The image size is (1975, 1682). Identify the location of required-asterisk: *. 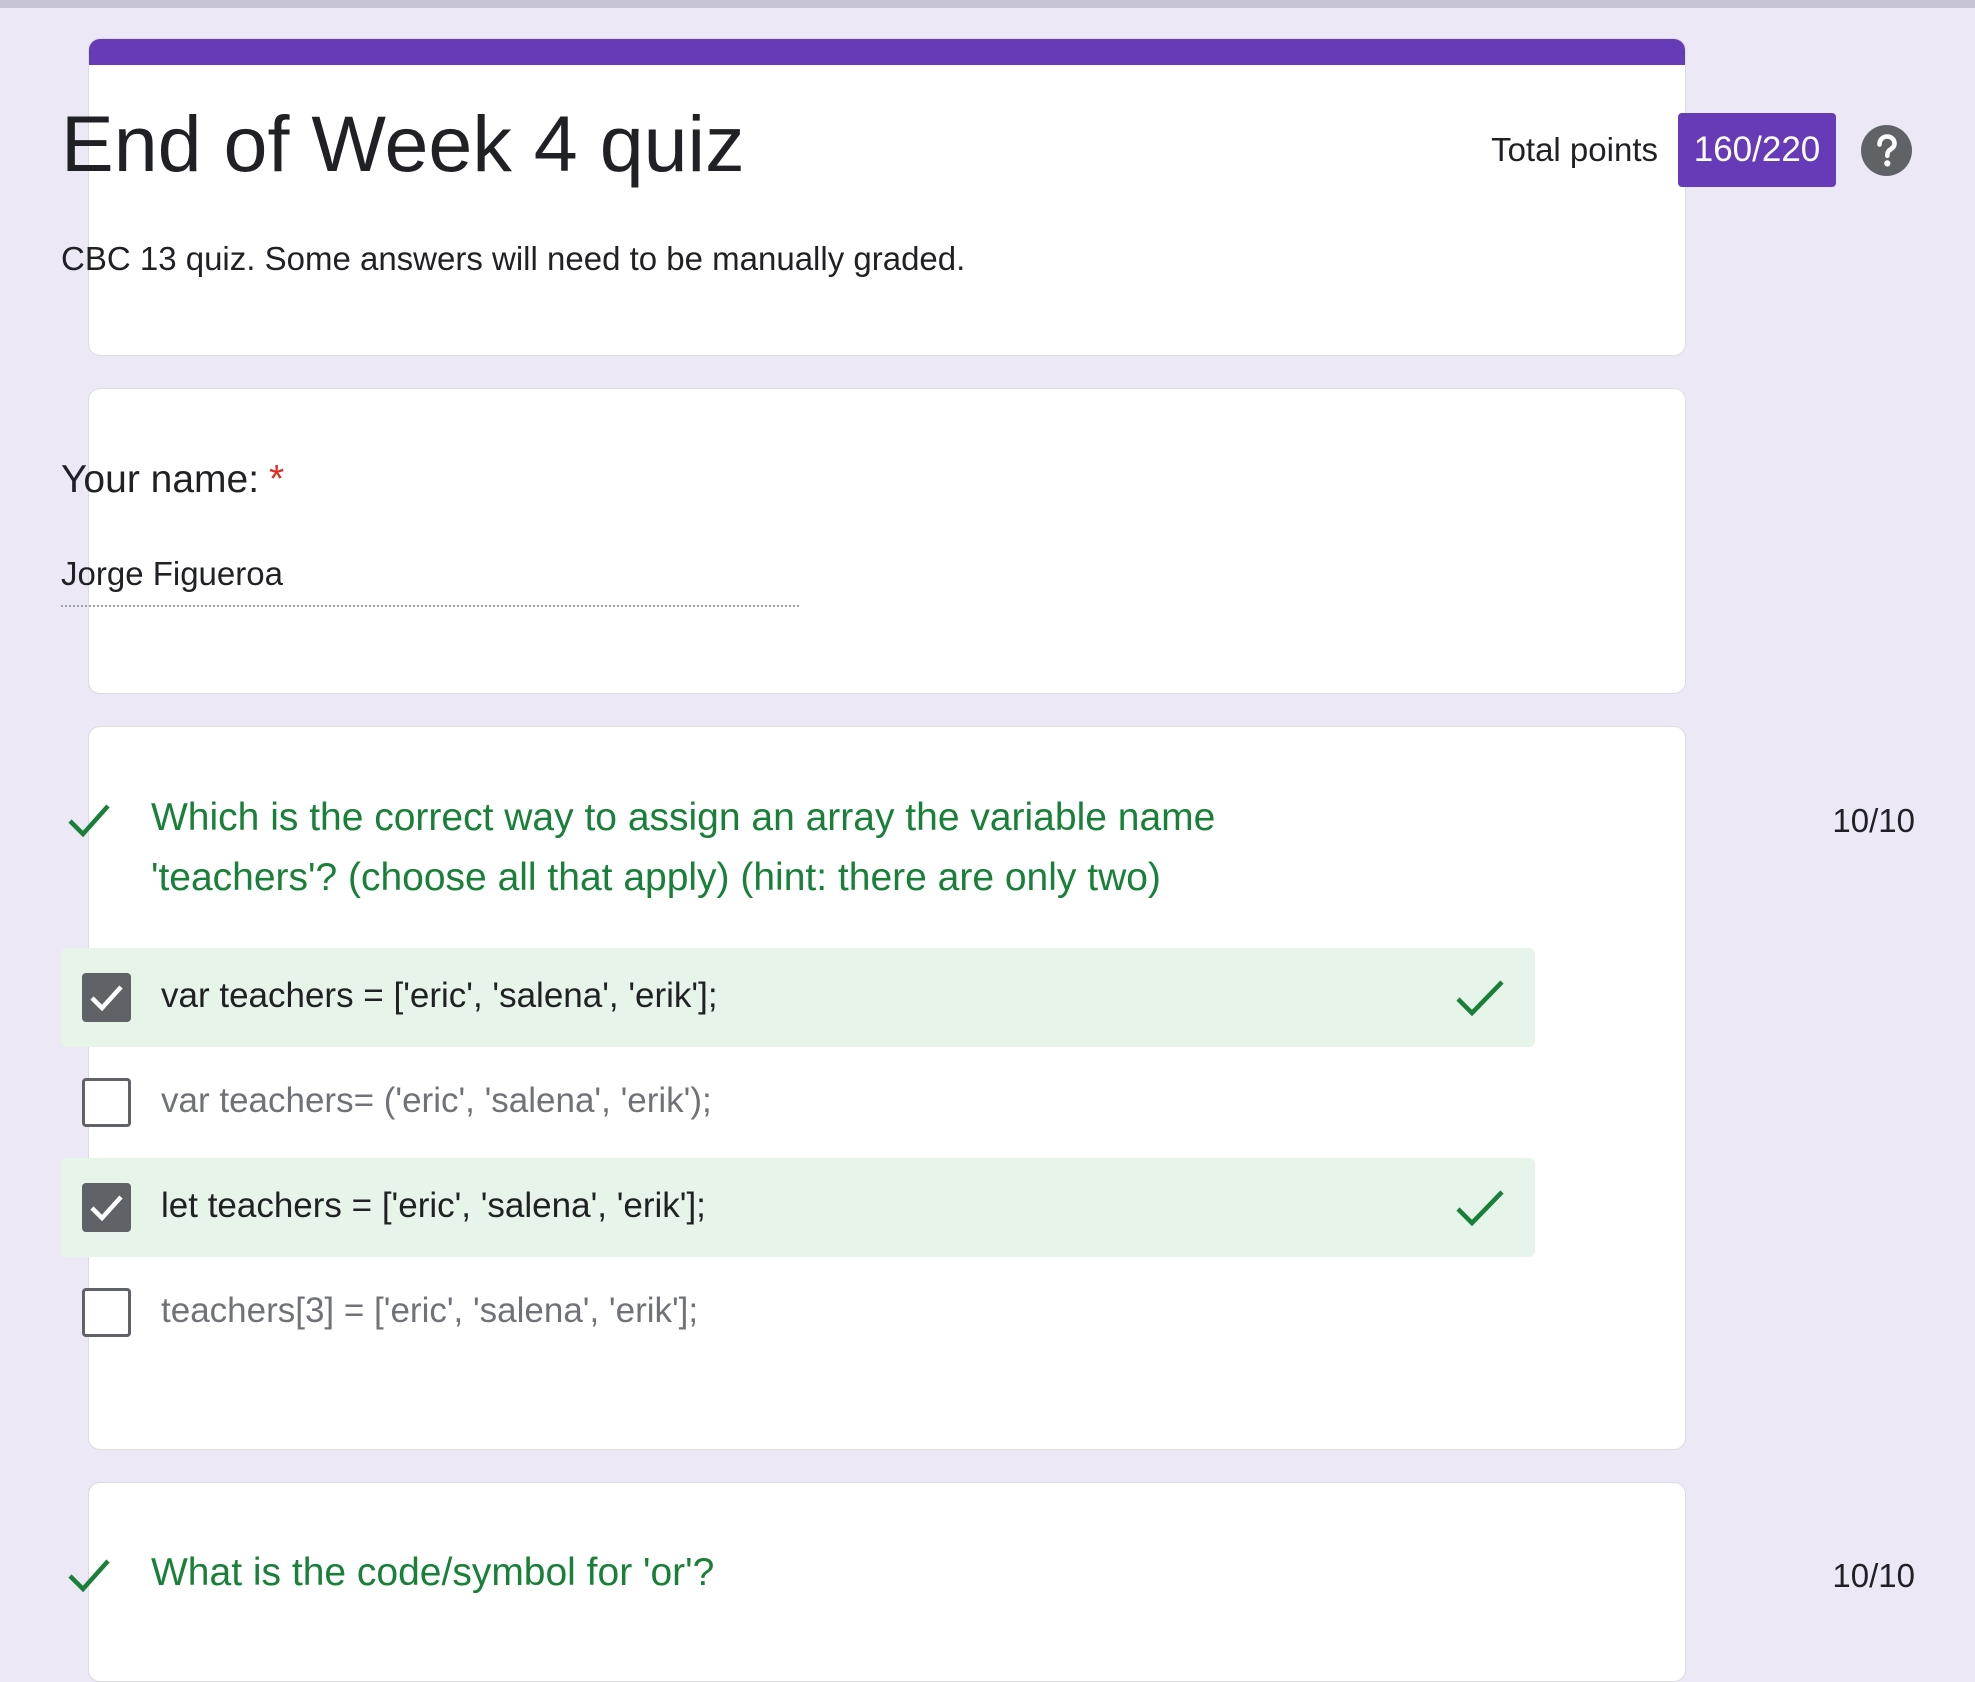
(277, 479).